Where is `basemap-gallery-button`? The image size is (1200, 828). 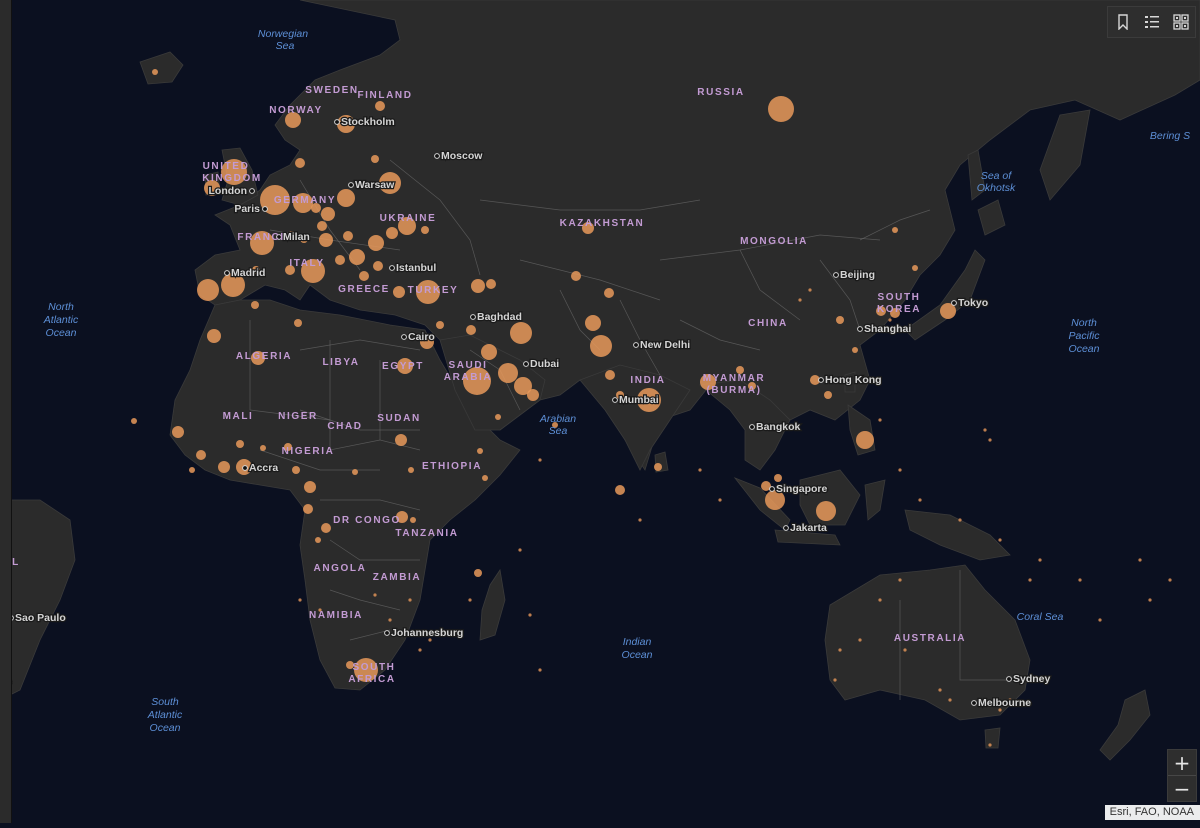 basemap-gallery-button is located at coordinates (1180, 22).